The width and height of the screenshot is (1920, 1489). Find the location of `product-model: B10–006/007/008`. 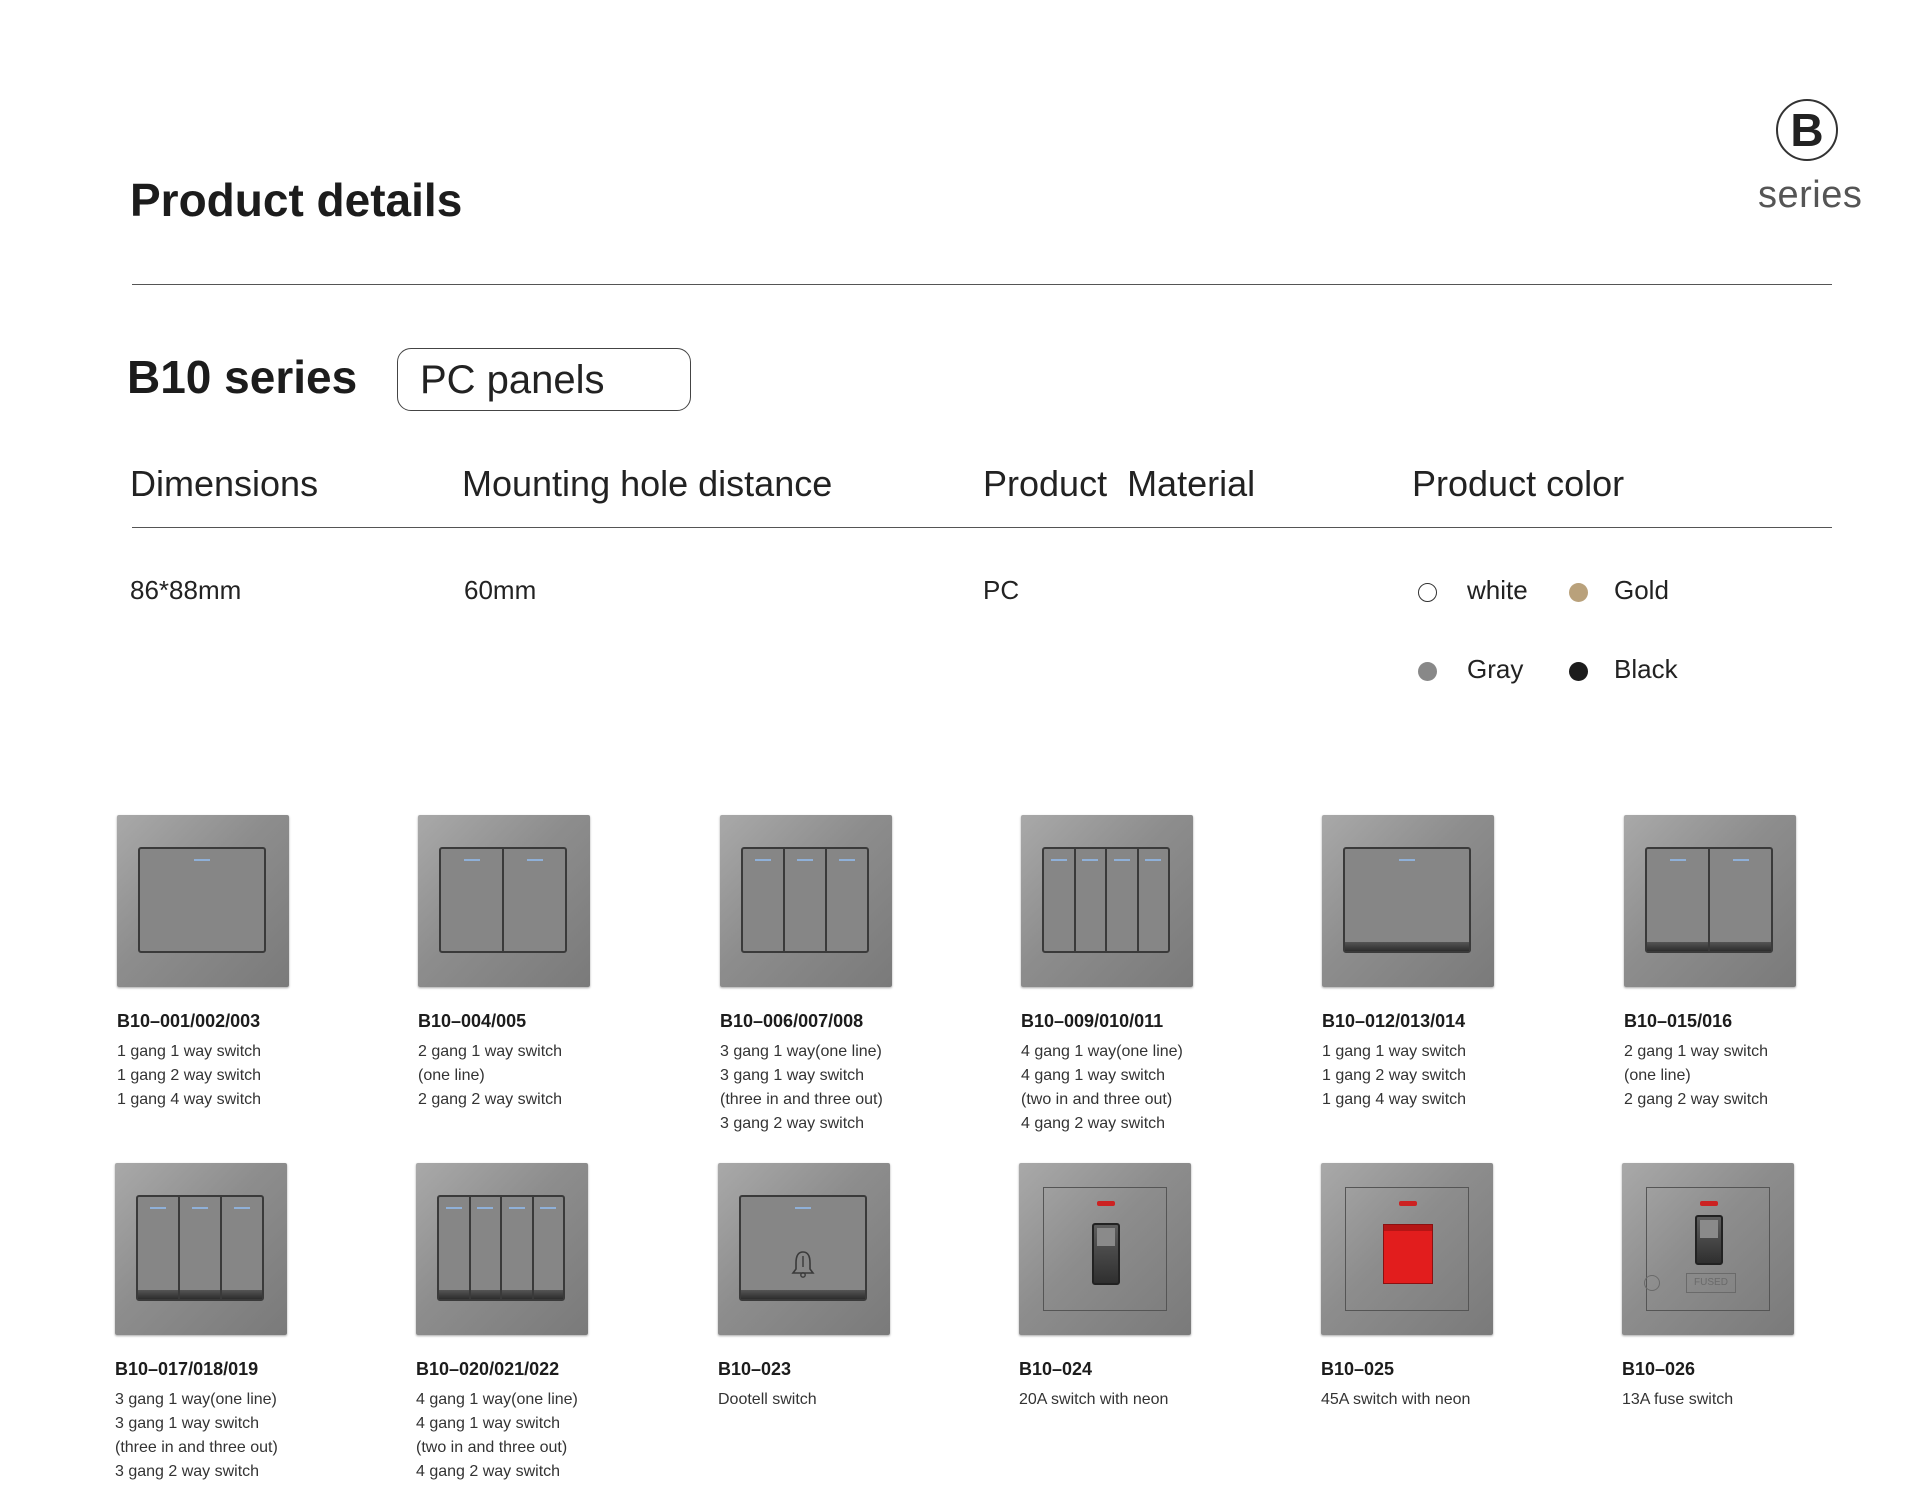

product-model: B10–006/007/008 is located at coordinates (792, 1021).